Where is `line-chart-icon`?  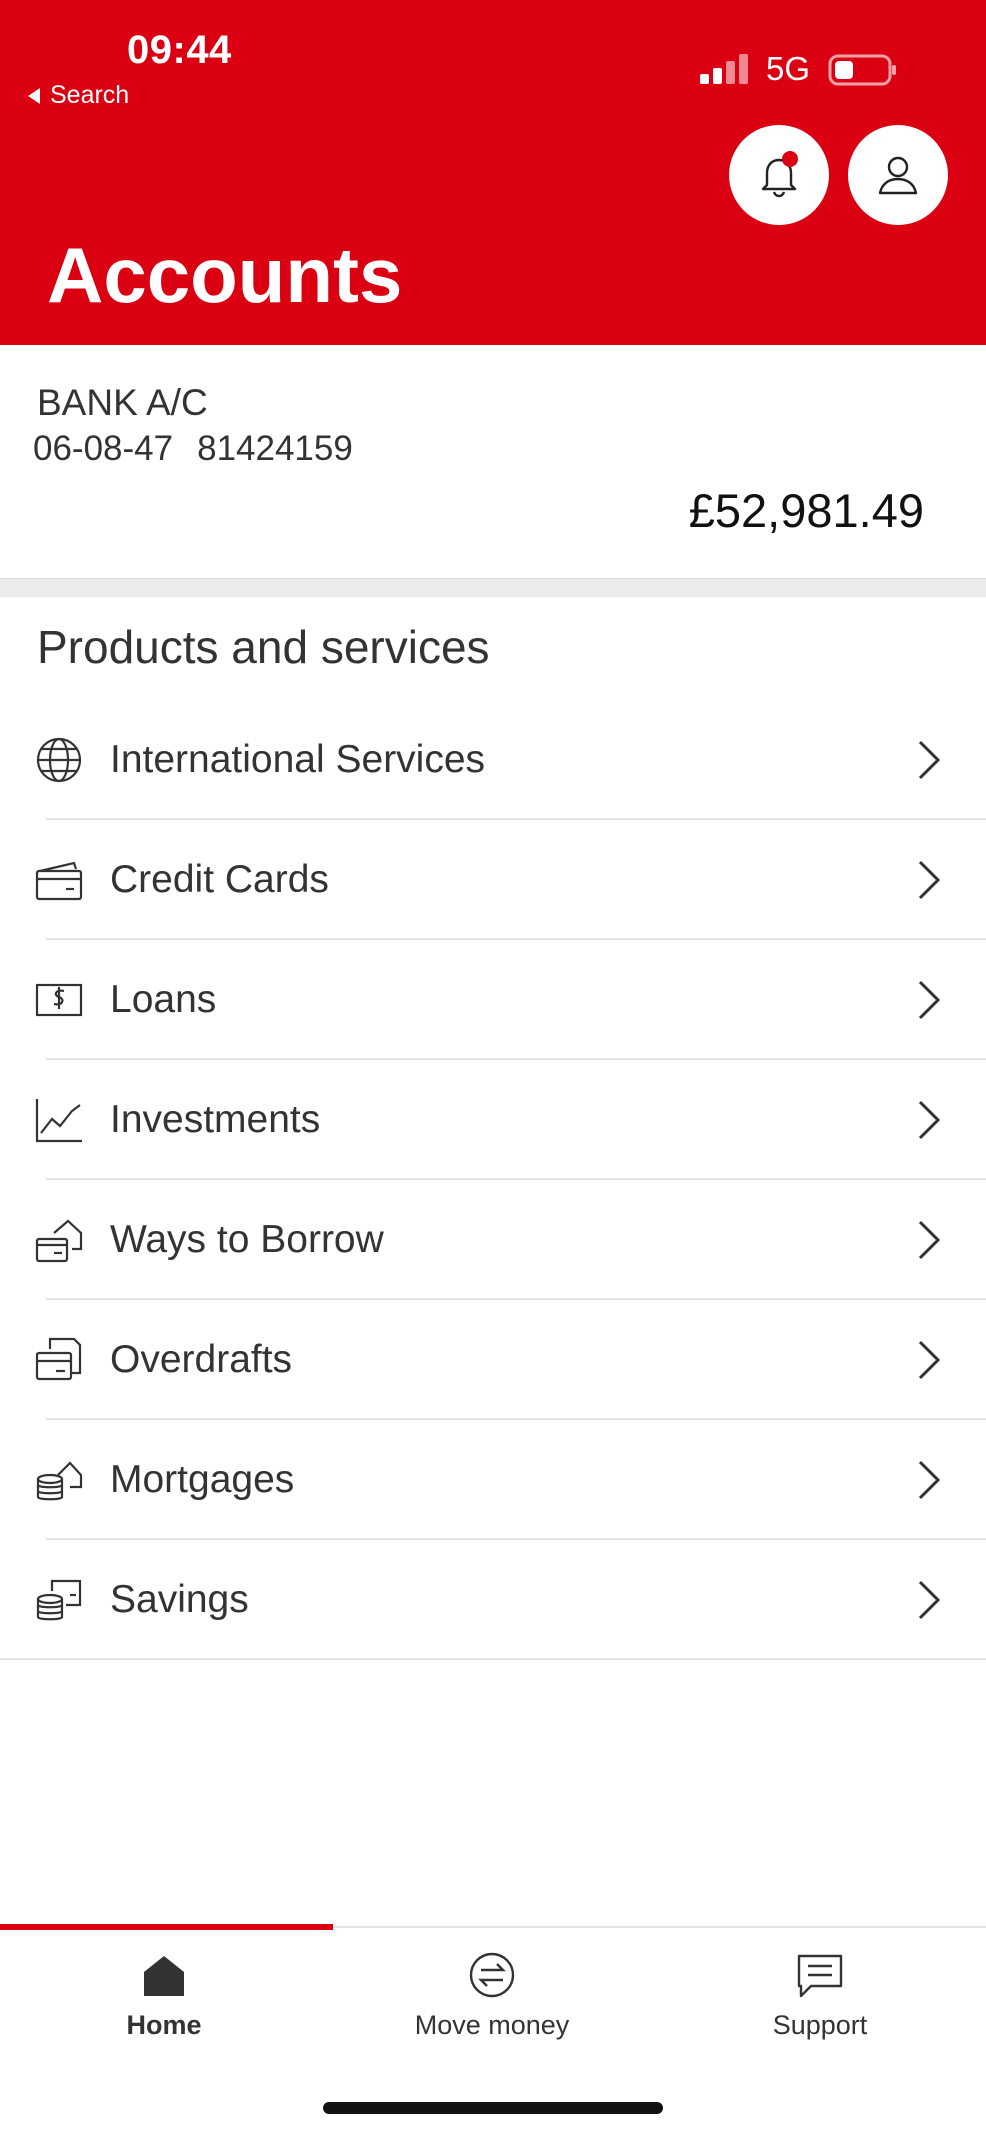
line-chart-icon is located at coordinates (59, 1120).